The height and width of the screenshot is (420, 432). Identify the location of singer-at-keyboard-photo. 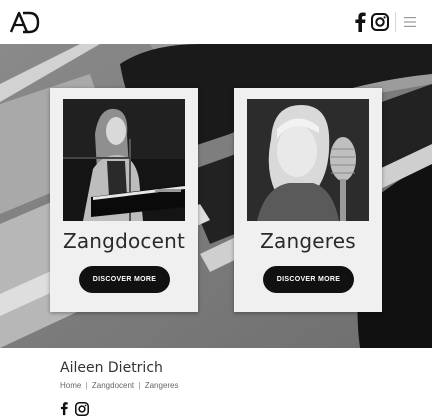
(124, 160).